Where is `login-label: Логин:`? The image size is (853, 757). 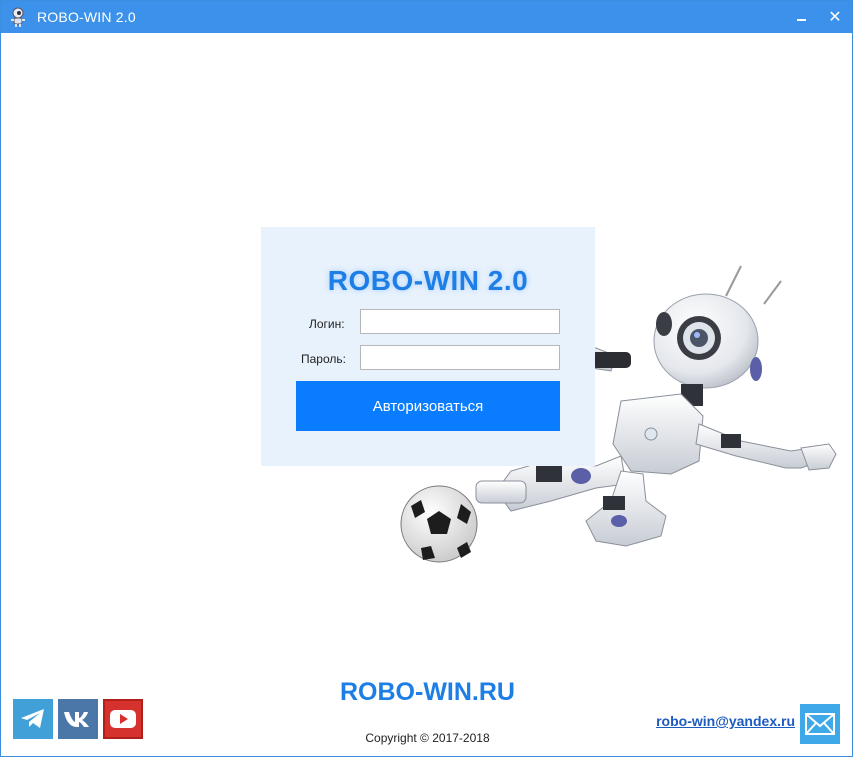
login-label: Логин: is located at coordinates (327, 324).